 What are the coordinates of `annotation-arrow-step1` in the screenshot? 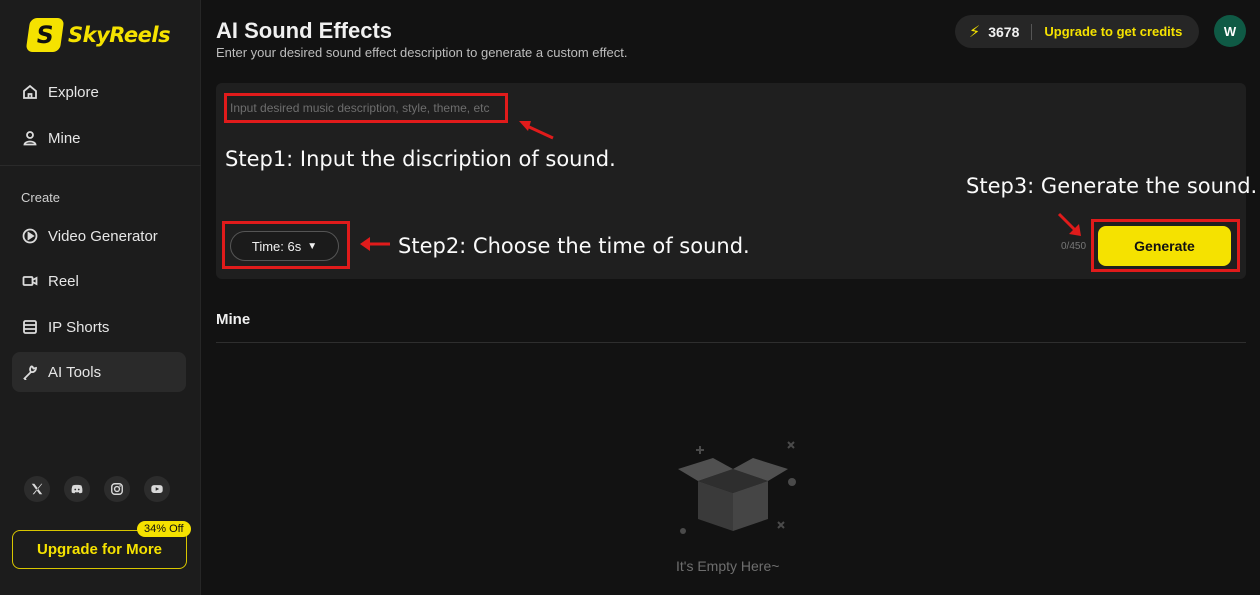 It's located at (536, 130).